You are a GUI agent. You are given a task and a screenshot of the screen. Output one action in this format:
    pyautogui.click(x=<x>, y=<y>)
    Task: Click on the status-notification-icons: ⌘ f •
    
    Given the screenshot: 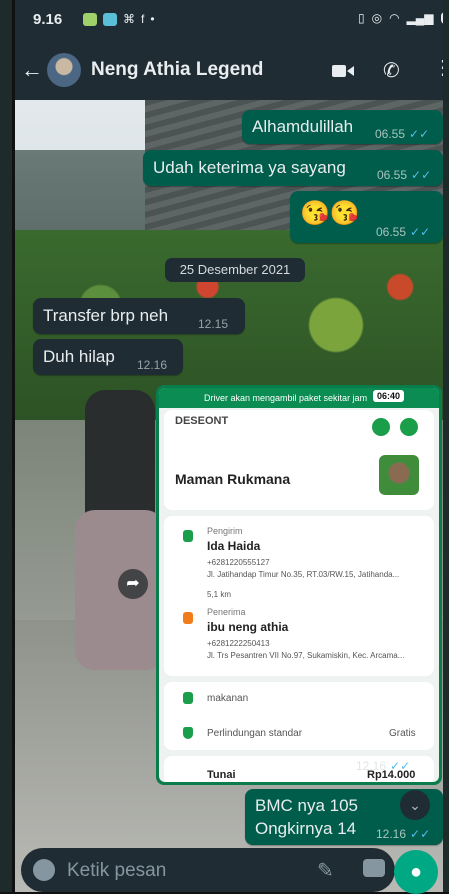 What is the action you would take?
    pyautogui.click(x=119, y=19)
    